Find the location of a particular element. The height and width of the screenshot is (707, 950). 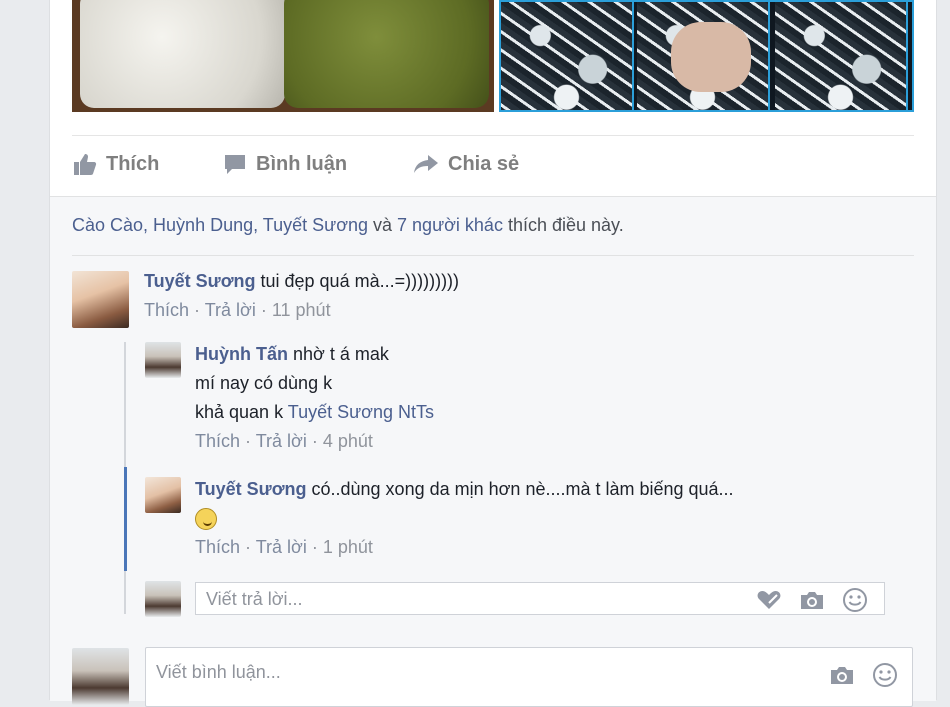

like-button: Thích is located at coordinates (115, 164).